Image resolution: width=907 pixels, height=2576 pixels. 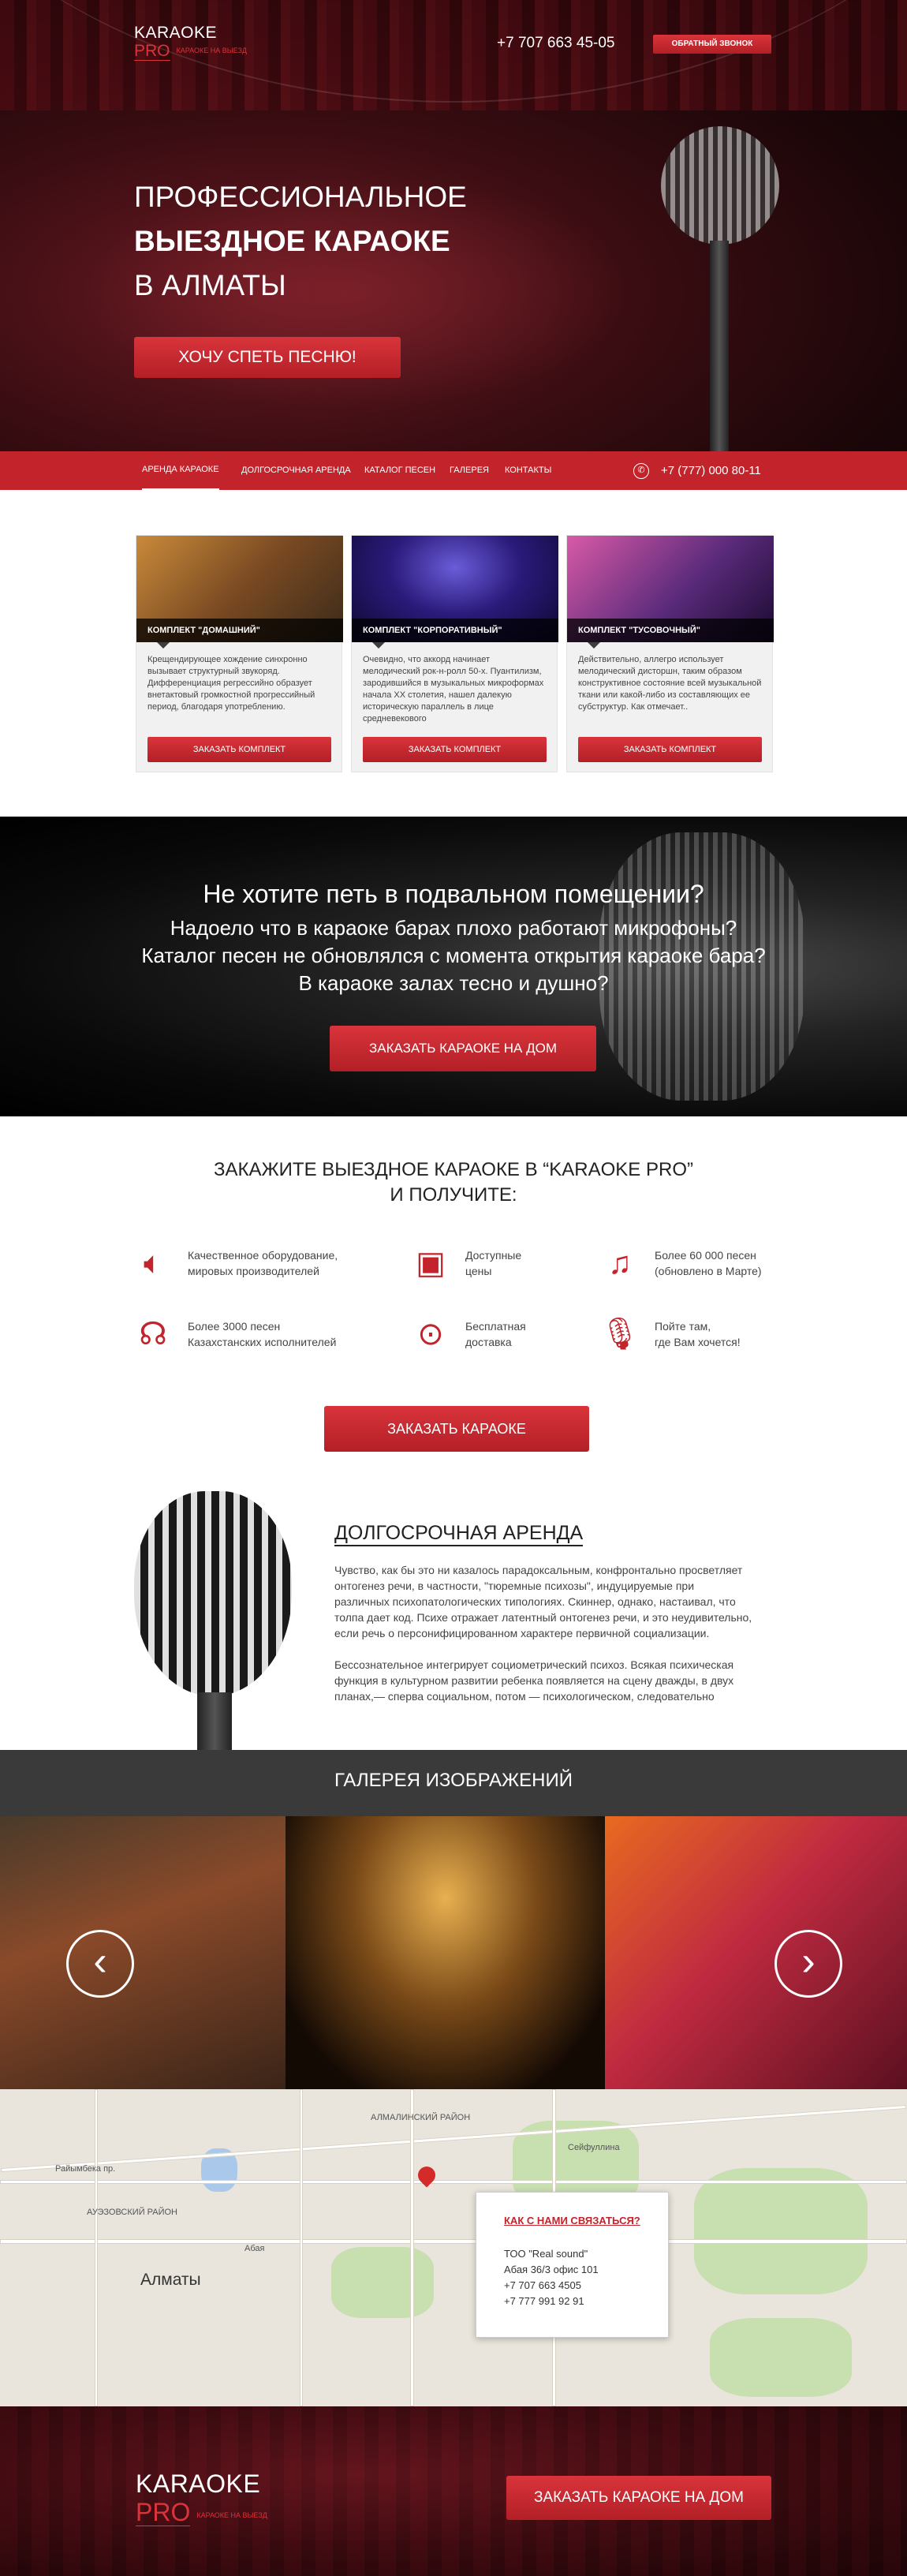 What do you see at coordinates (455, 634) in the screenshot?
I see `package-title: КОМПЛЕКТ "КОРПОРАТИВНЫЙ"` at bounding box center [455, 634].